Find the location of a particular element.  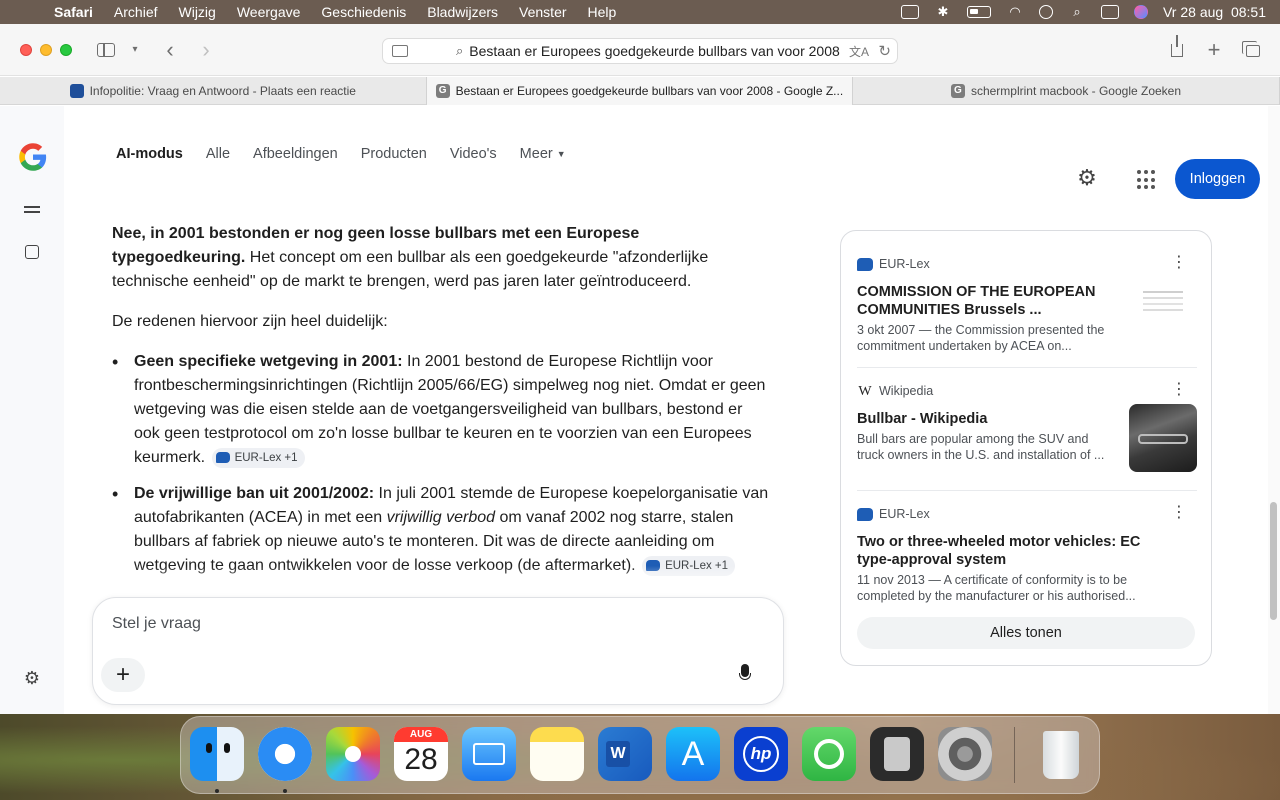

source-site: Wikipedia is located at coordinates (906, 391).